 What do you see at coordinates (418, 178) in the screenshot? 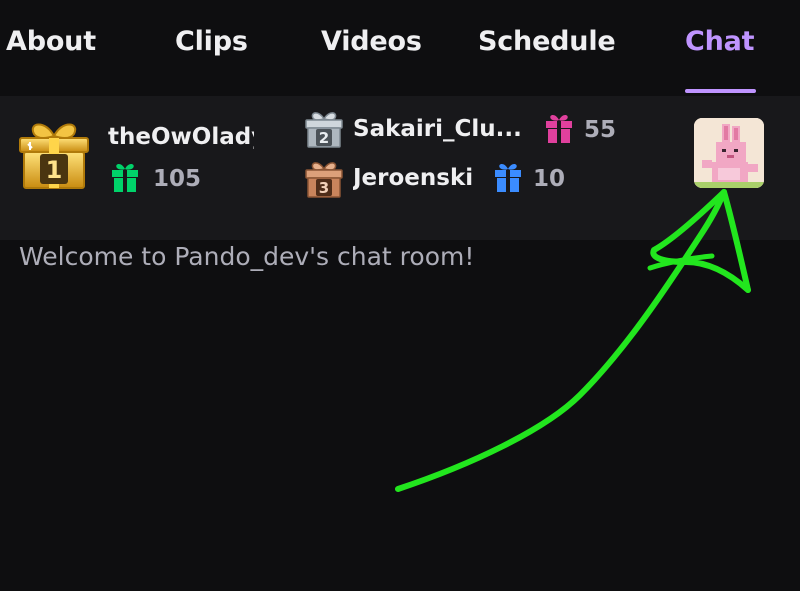
I see `leaderboard-name-3: Jeroenski` at bounding box center [418, 178].